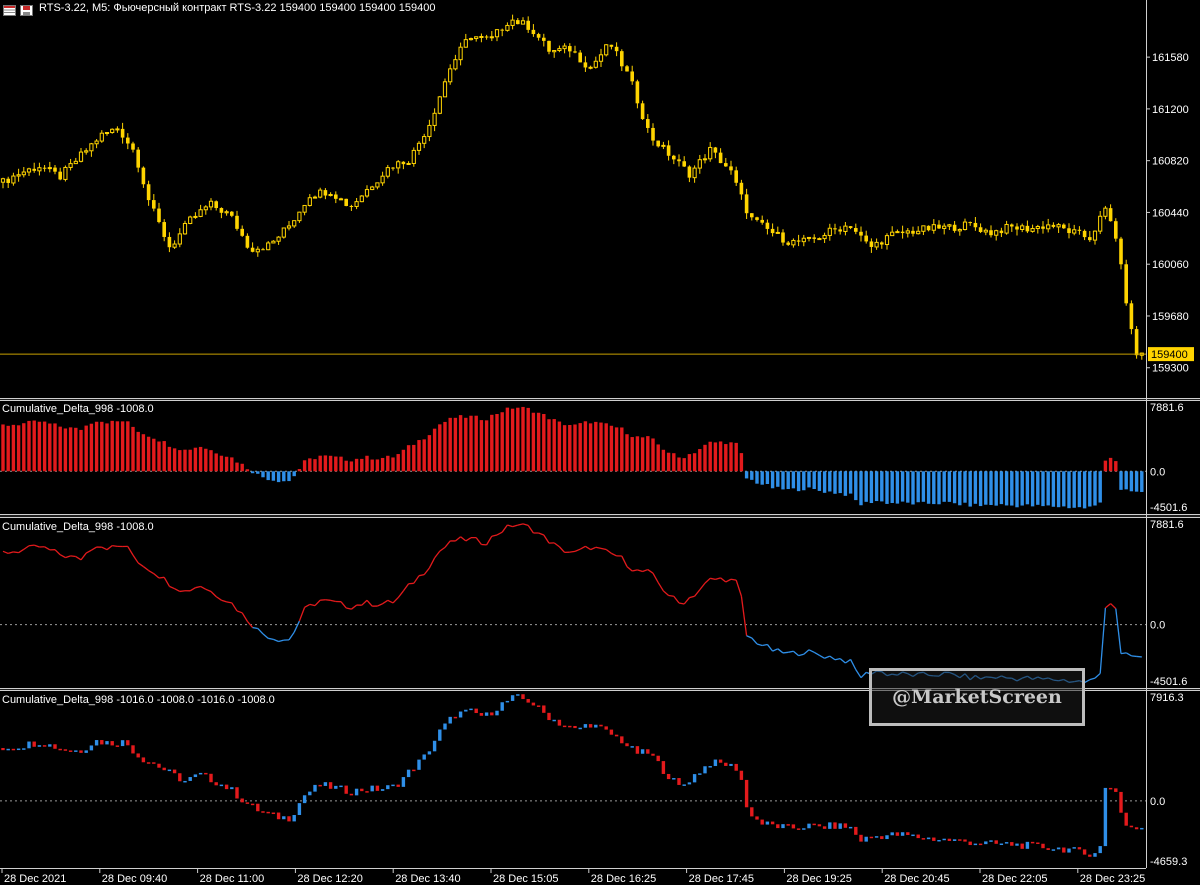  I want to click on save-icon, so click(26, 9).